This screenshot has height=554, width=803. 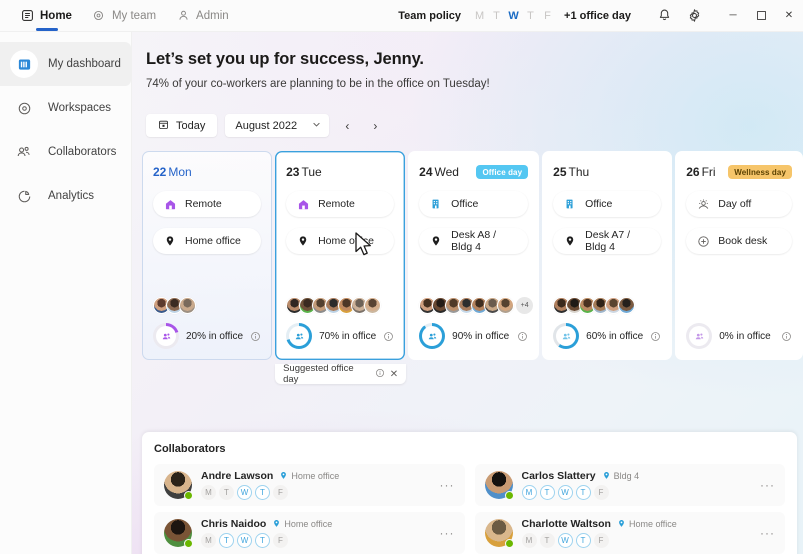 What do you see at coordinates (182, 125) in the screenshot?
I see `today-button: Today` at bounding box center [182, 125].